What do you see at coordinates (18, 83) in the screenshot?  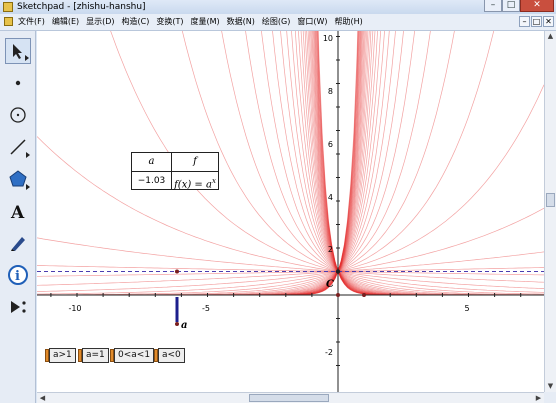 I see `point-tool` at bounding box center [18, 83].